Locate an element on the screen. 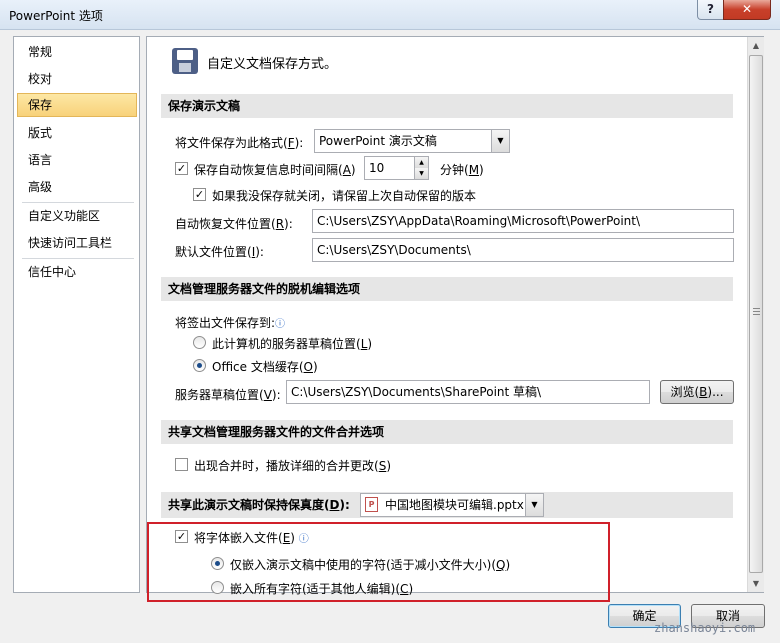 Image resolution: width=780 pixels, height=643 pixels. scroll-thumb is located at coordinates (756, 314).